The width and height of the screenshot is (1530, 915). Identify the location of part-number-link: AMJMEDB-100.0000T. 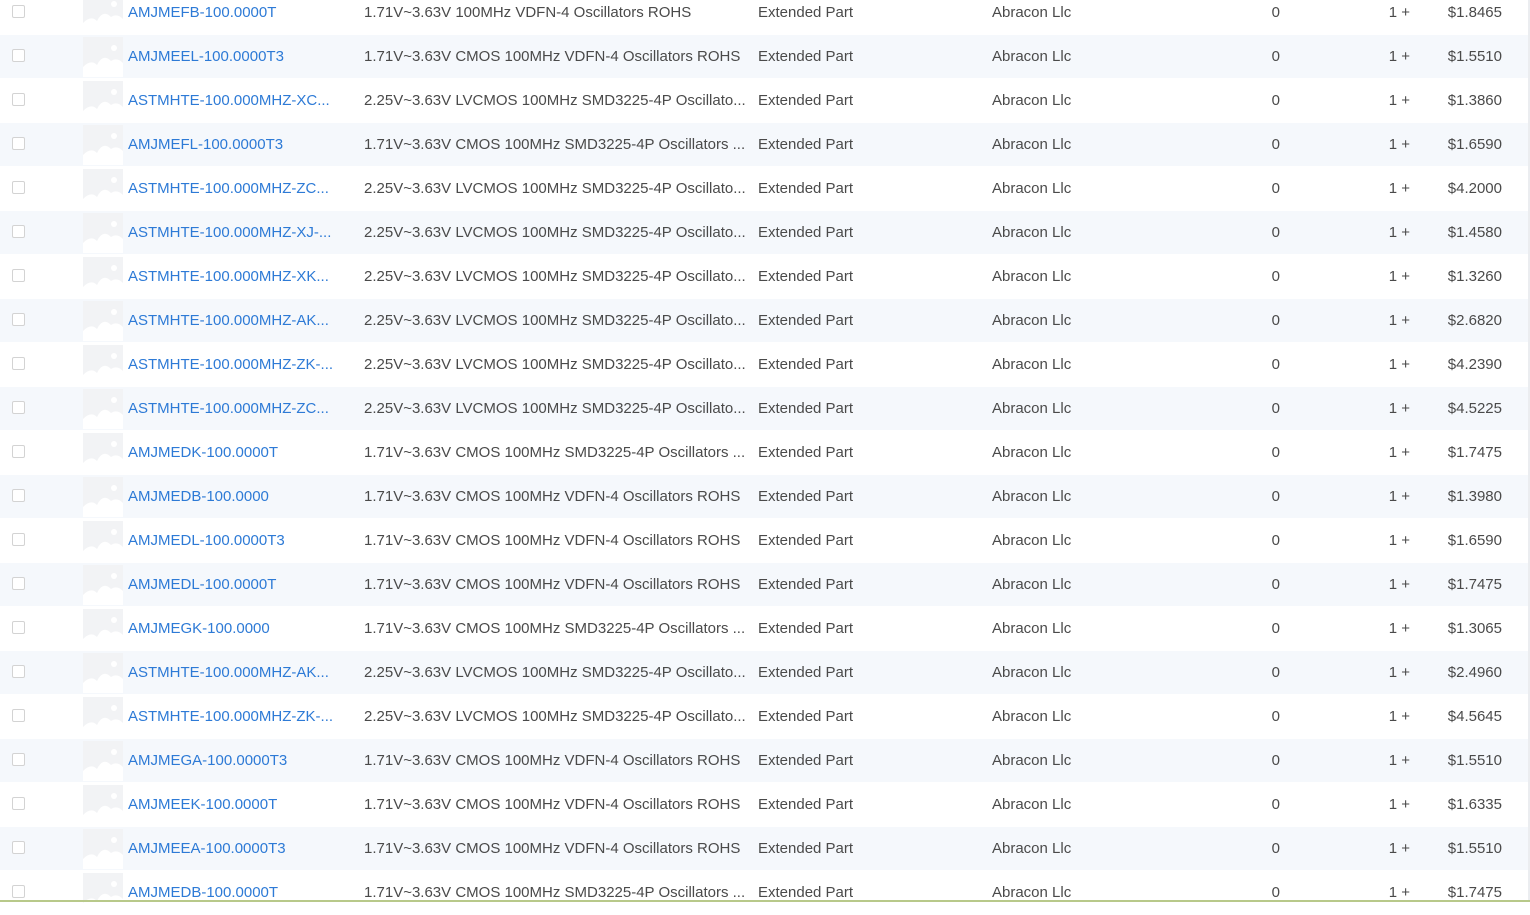
(235, 893).